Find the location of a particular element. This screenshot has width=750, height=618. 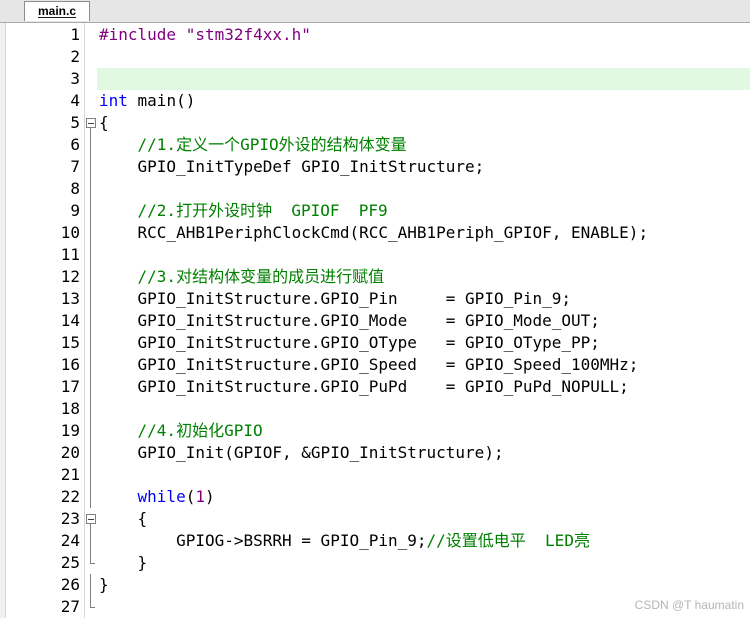

token-prep: #include is located at coordinates (142, 34).